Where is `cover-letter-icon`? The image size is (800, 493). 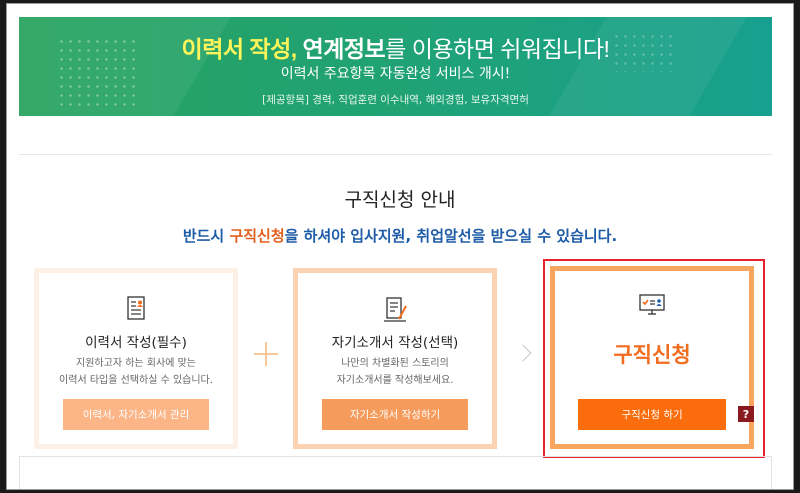
cover-letter-icon is located at coordinates (395, 309).